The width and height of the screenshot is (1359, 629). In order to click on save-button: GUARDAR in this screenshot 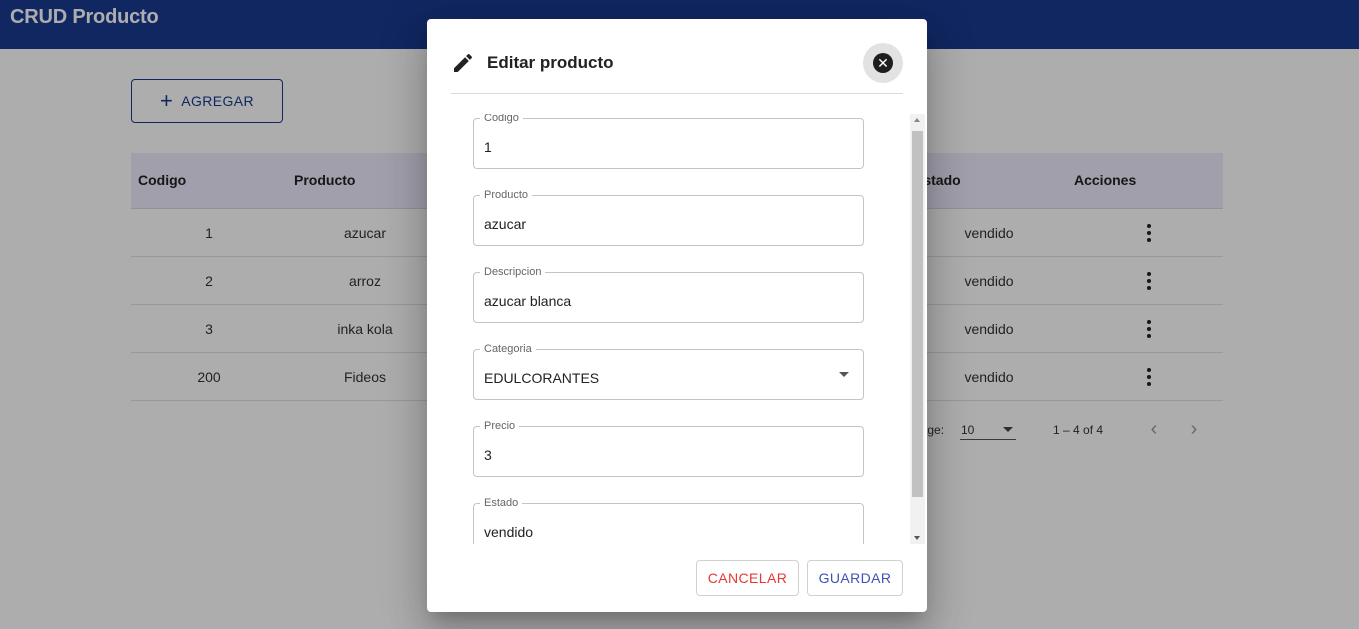, I will do `click(855, 578)`.